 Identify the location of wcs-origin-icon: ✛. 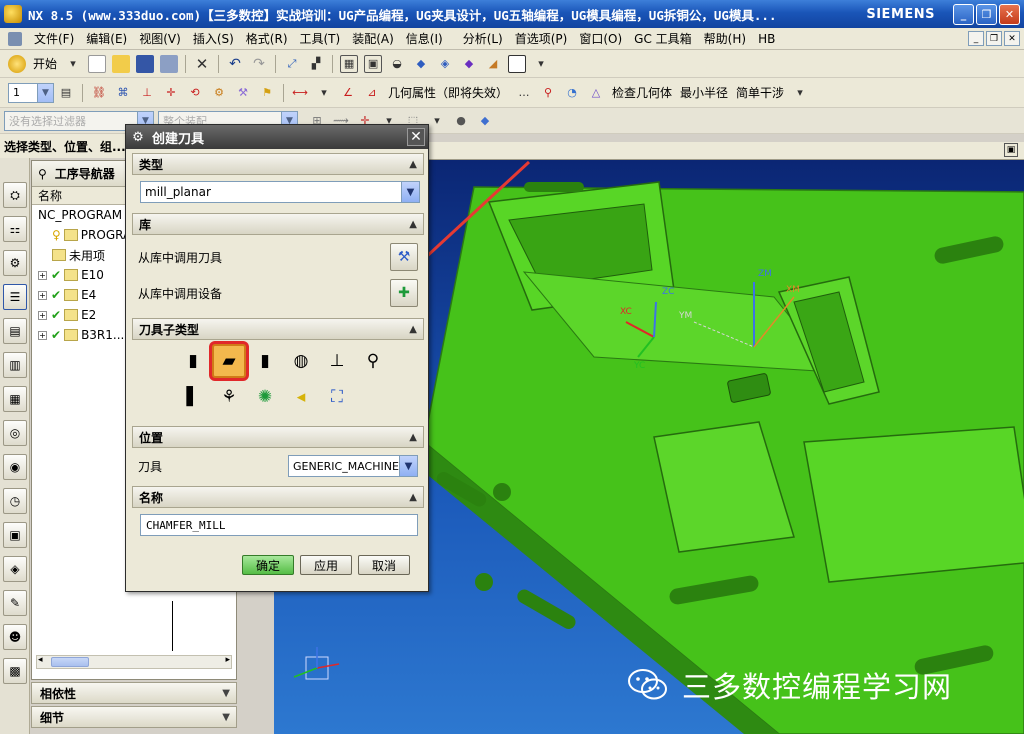
(171, 93).